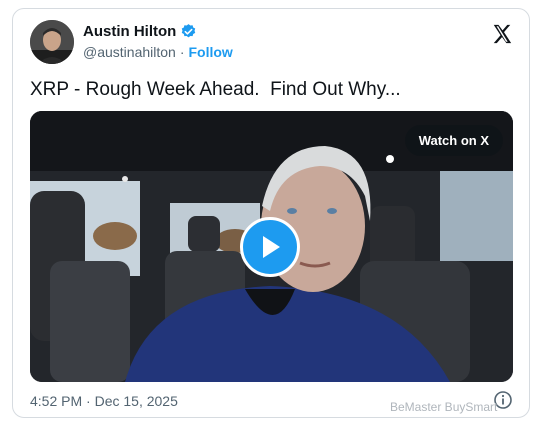 This screenshot has height=425, width=541. I want to click on author-name: Austin Hilton, so click(129, 31).